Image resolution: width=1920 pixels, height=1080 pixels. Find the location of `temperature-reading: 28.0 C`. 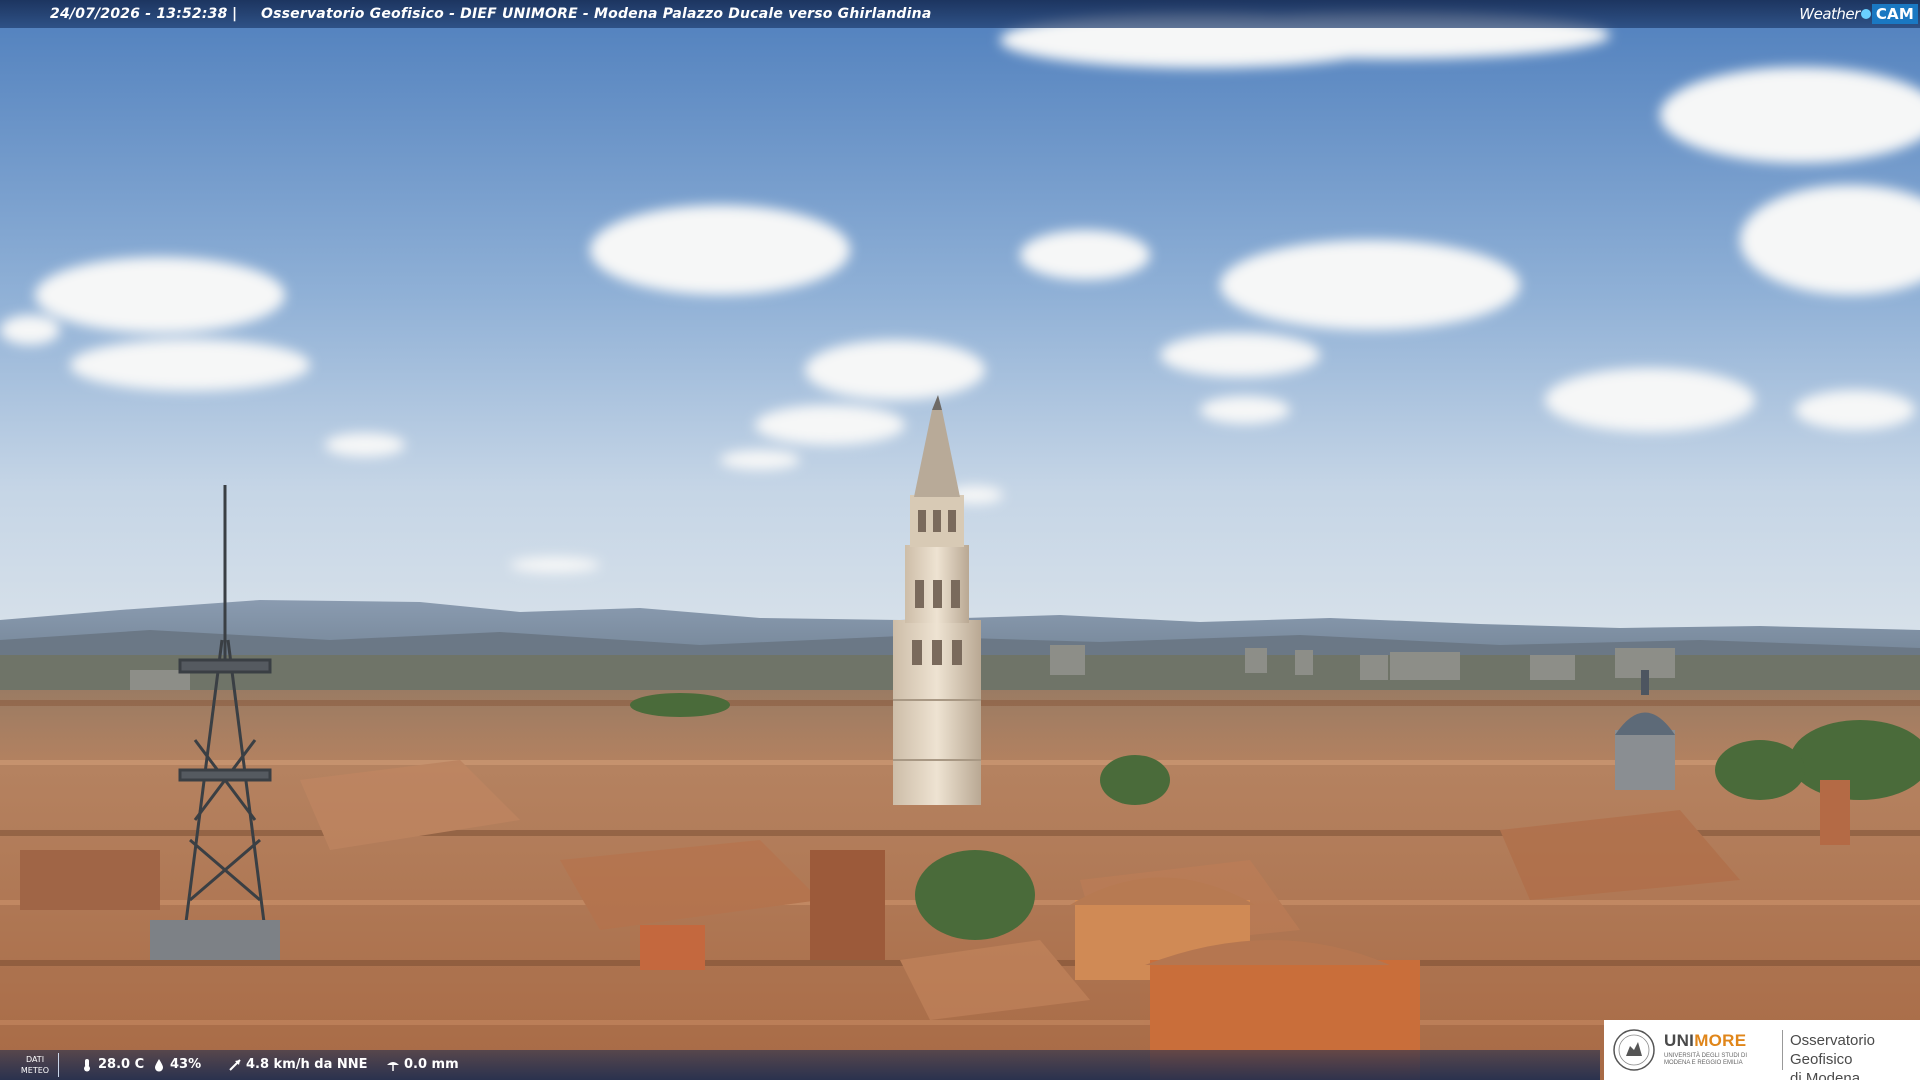

temperature-reading: 28.0 C is located at coordinates (112, 1064).